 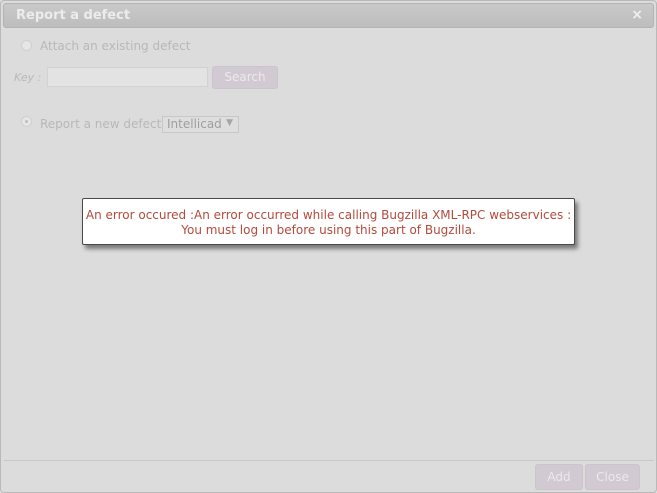 I want to click on chevron-down-icon: ▼, so click(x=229, y=123).